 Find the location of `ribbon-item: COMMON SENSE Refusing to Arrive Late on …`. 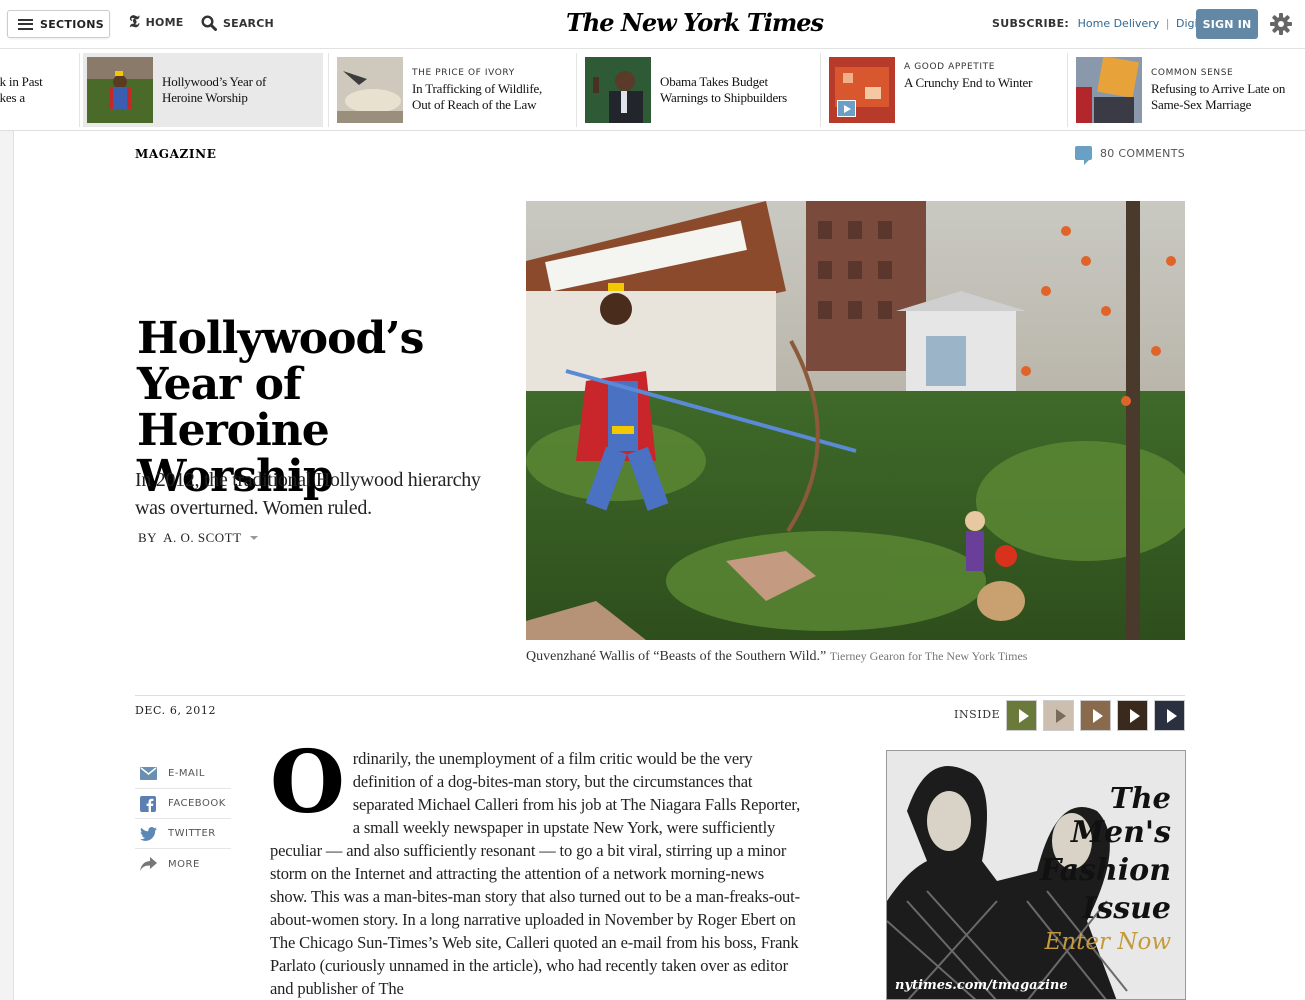

ribbon-item: COMMON SENSE Refusing to Arrive Late on … is located at coordinates (1188, 90).